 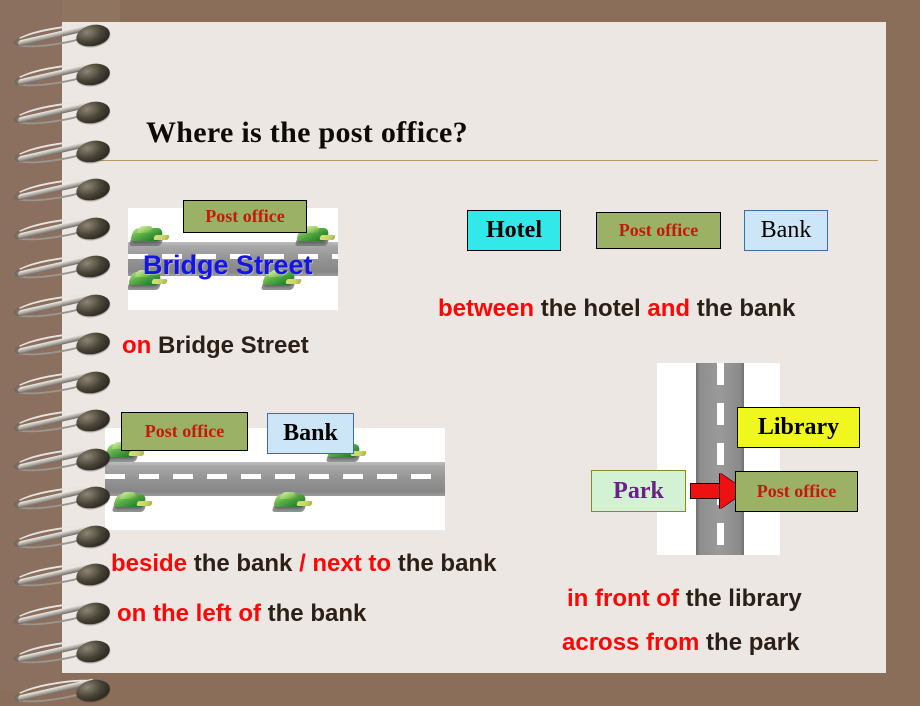 What do you see at coordinates (444, 563) in the screenshot?
I see `caption-text-bank-2: the bank` at bounding box center [444, 563].